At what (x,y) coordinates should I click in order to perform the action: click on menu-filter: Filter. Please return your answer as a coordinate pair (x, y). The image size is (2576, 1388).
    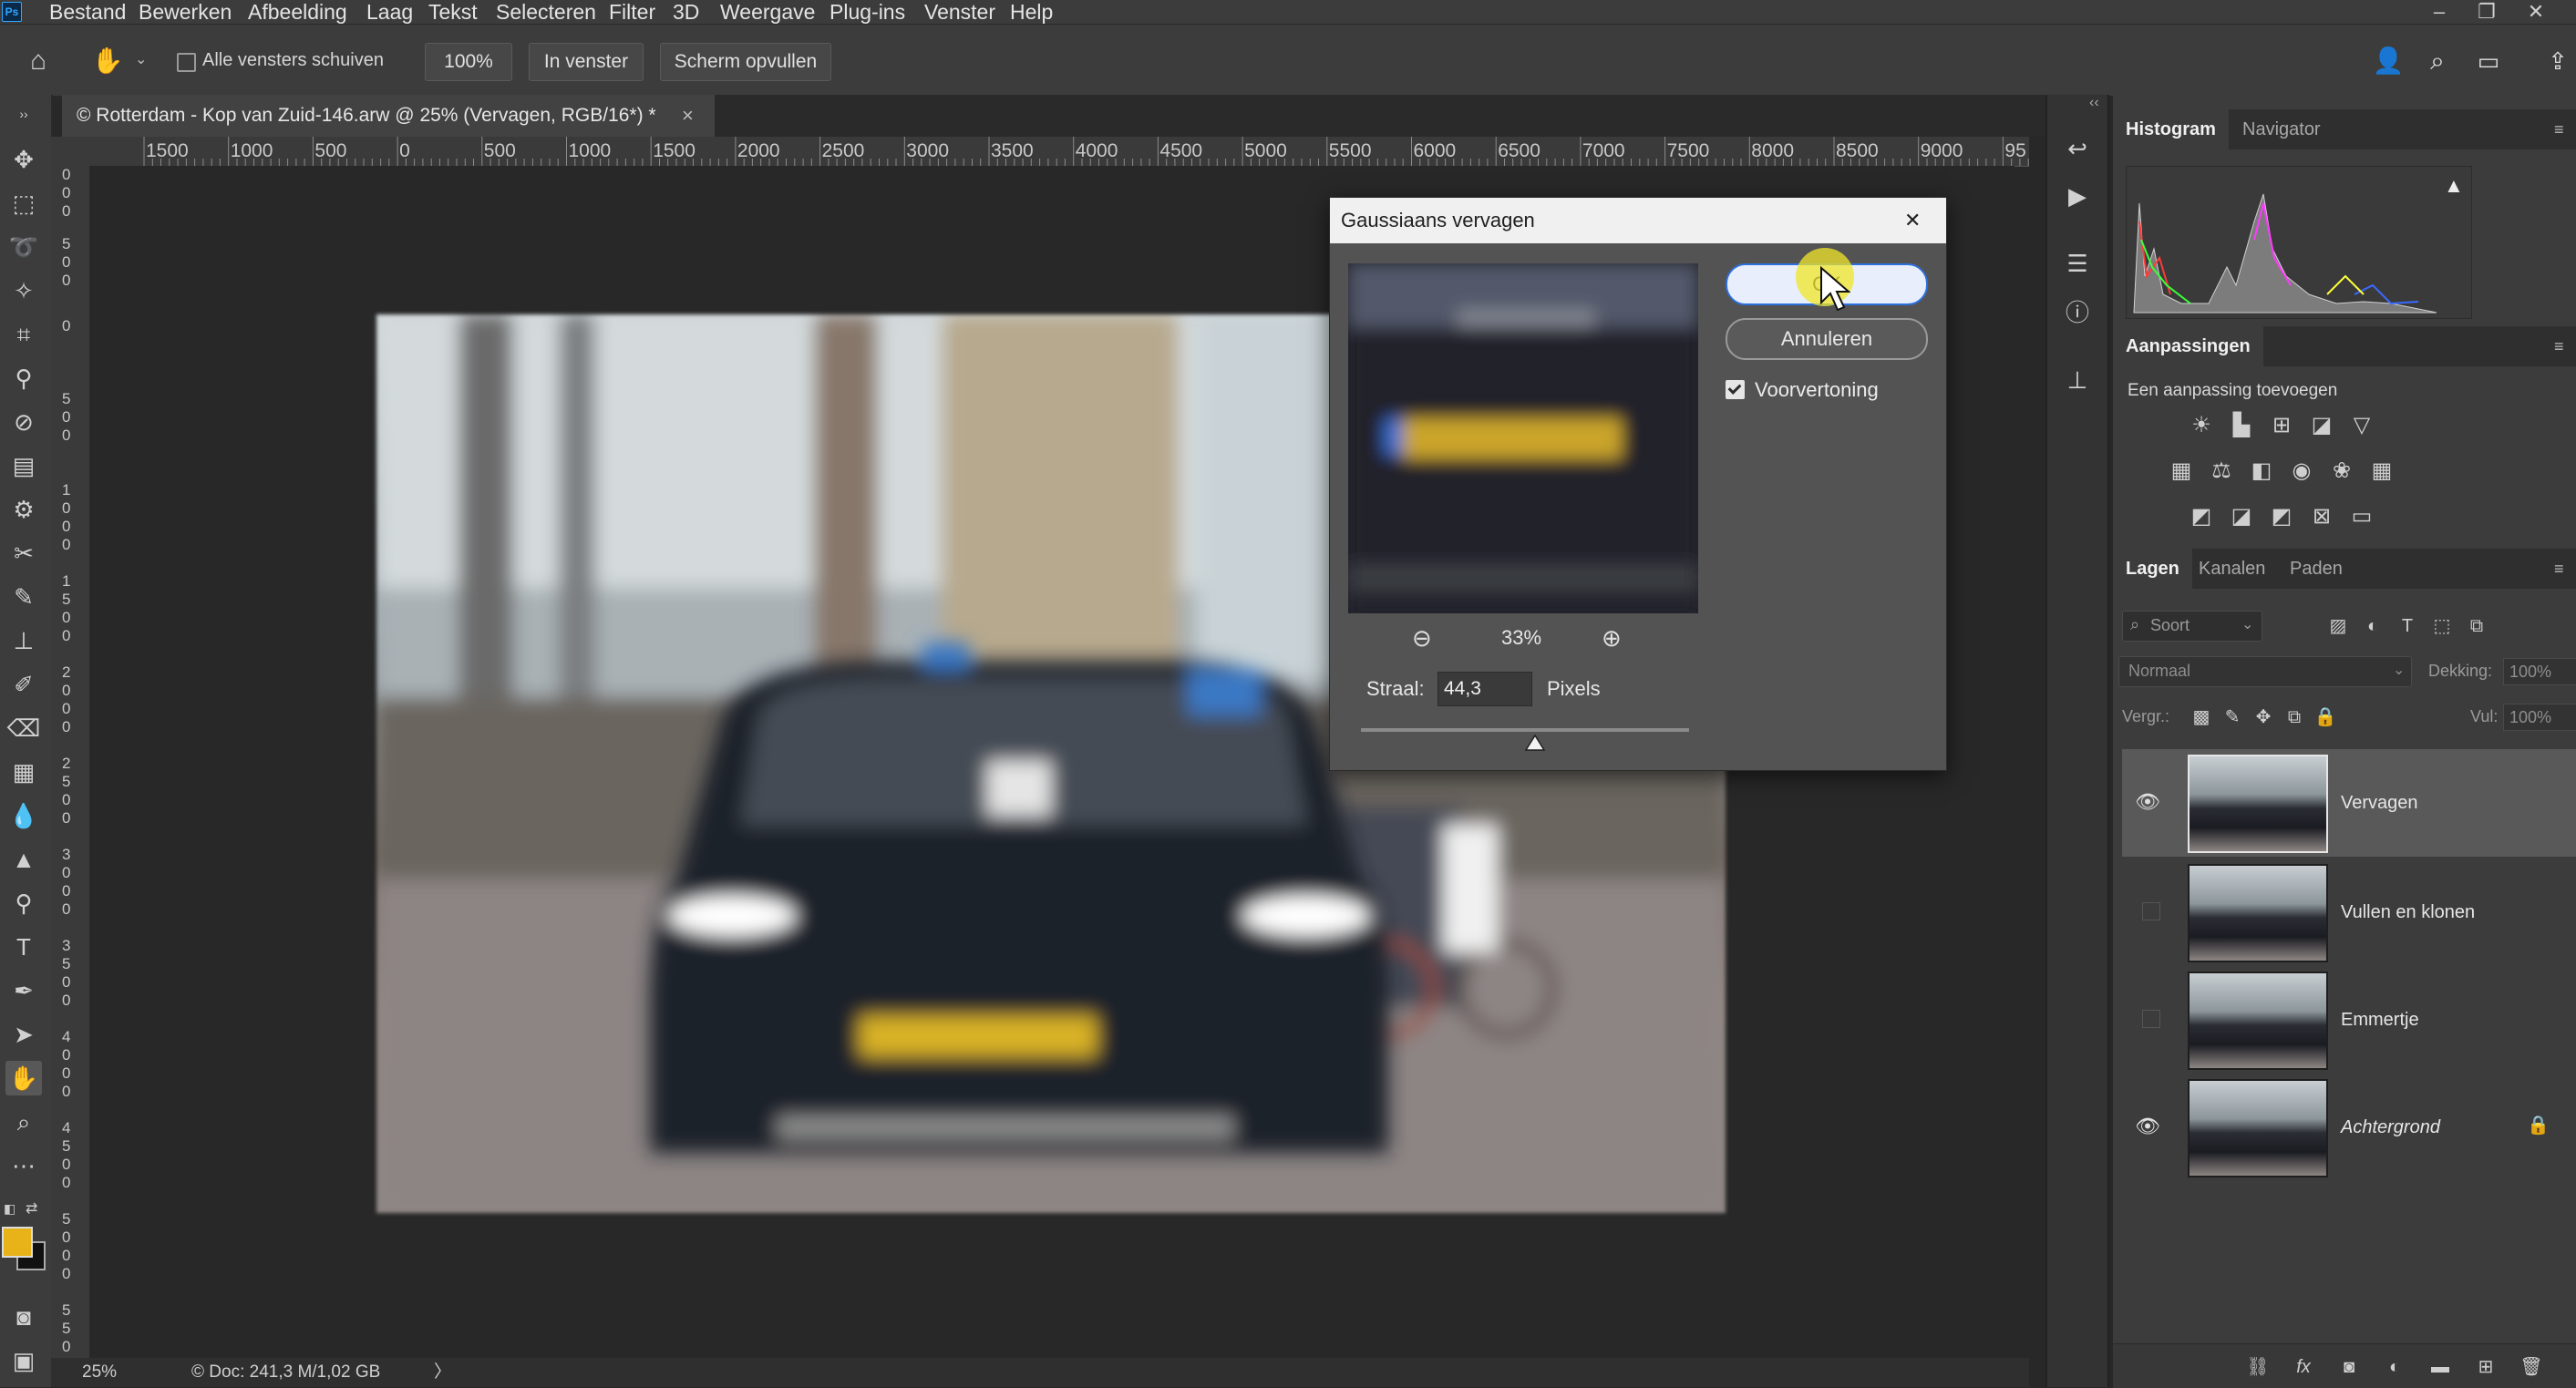
    Looking at the image, I should click on (632, 12).